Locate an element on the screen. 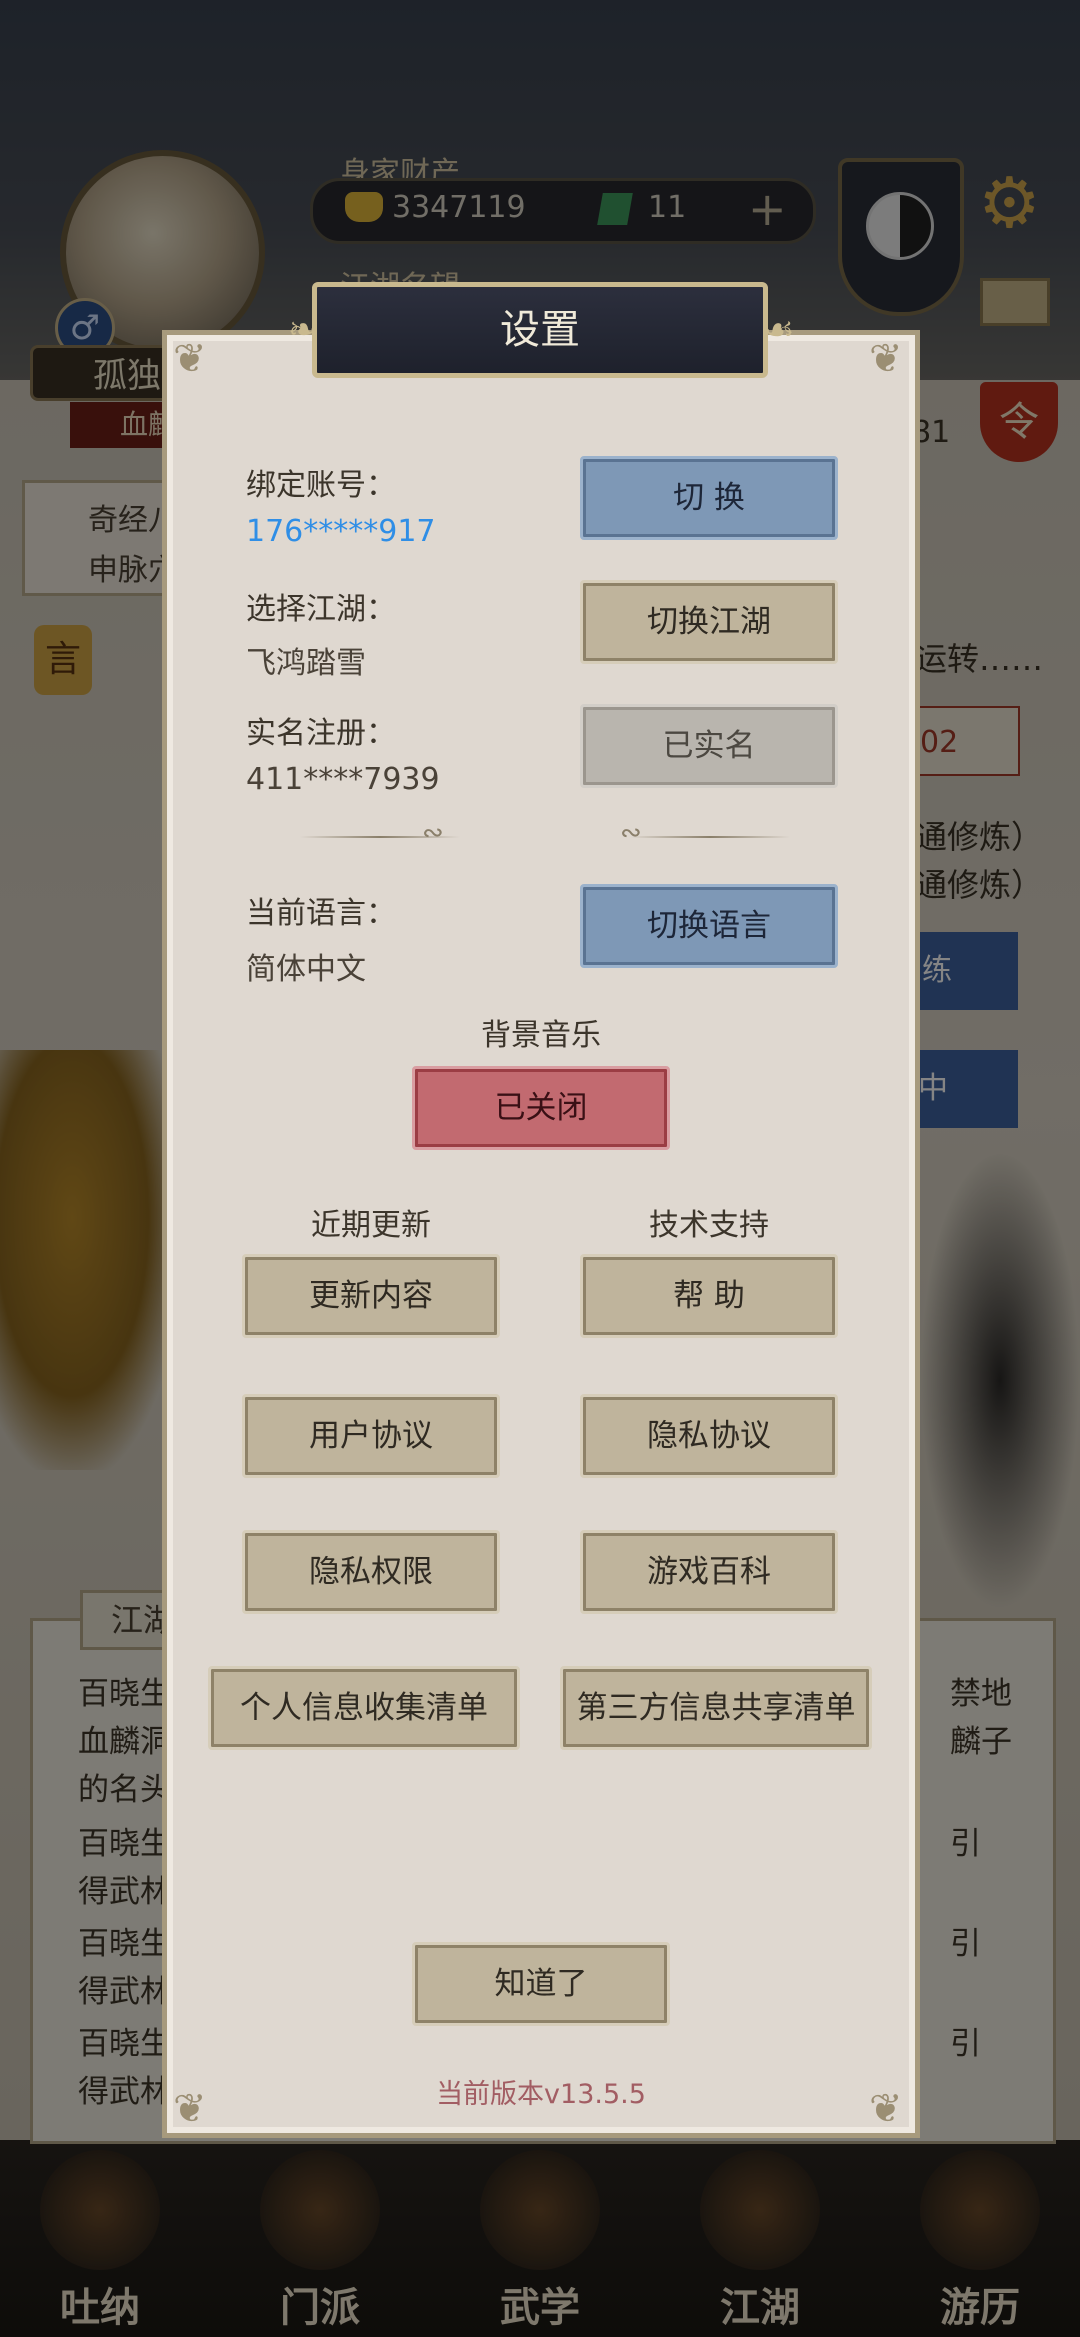  language-value: 简体中文 is located at coordinates (306, 969).